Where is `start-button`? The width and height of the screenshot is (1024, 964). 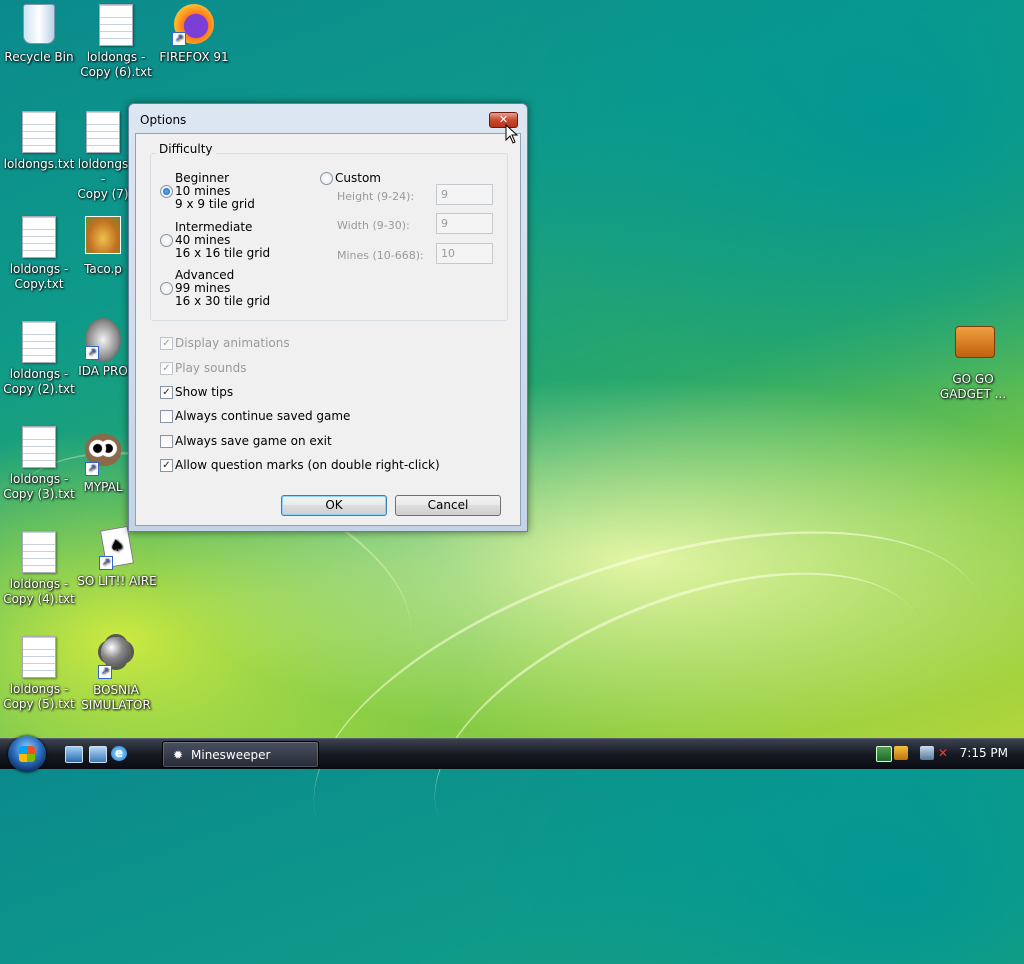 start-button is located at coordinates (27, 754).